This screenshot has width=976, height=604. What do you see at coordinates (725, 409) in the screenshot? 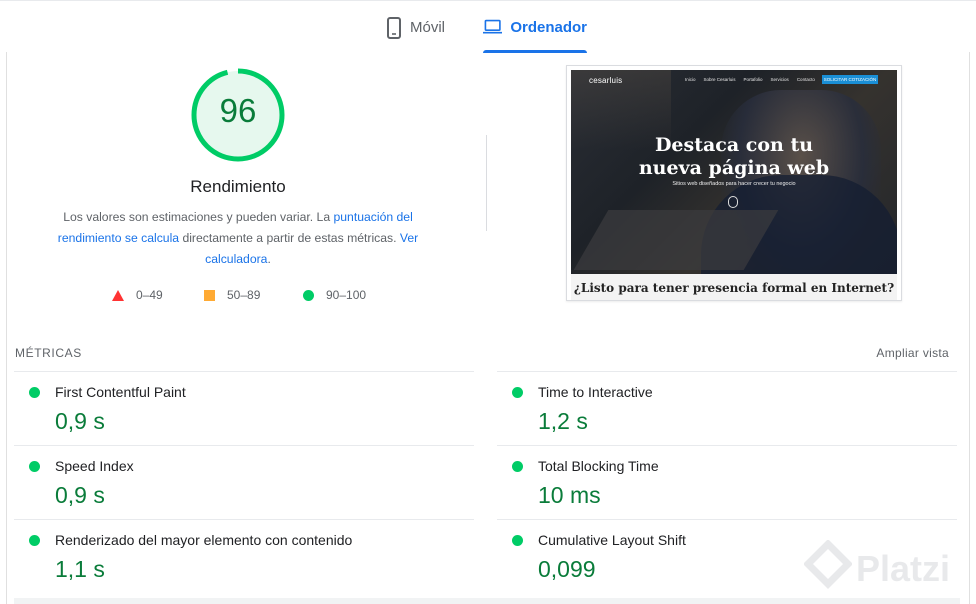
I see `metric-time-to-interactive: Time to Interactive 1,2 s` at bounding box center [725, 409].